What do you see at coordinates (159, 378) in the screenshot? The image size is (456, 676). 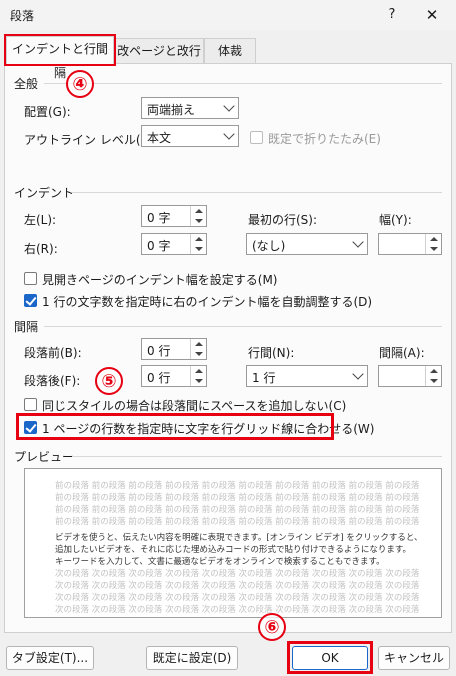 I see `spacing-after-value: 0 行` at bounding box center [159, 378].